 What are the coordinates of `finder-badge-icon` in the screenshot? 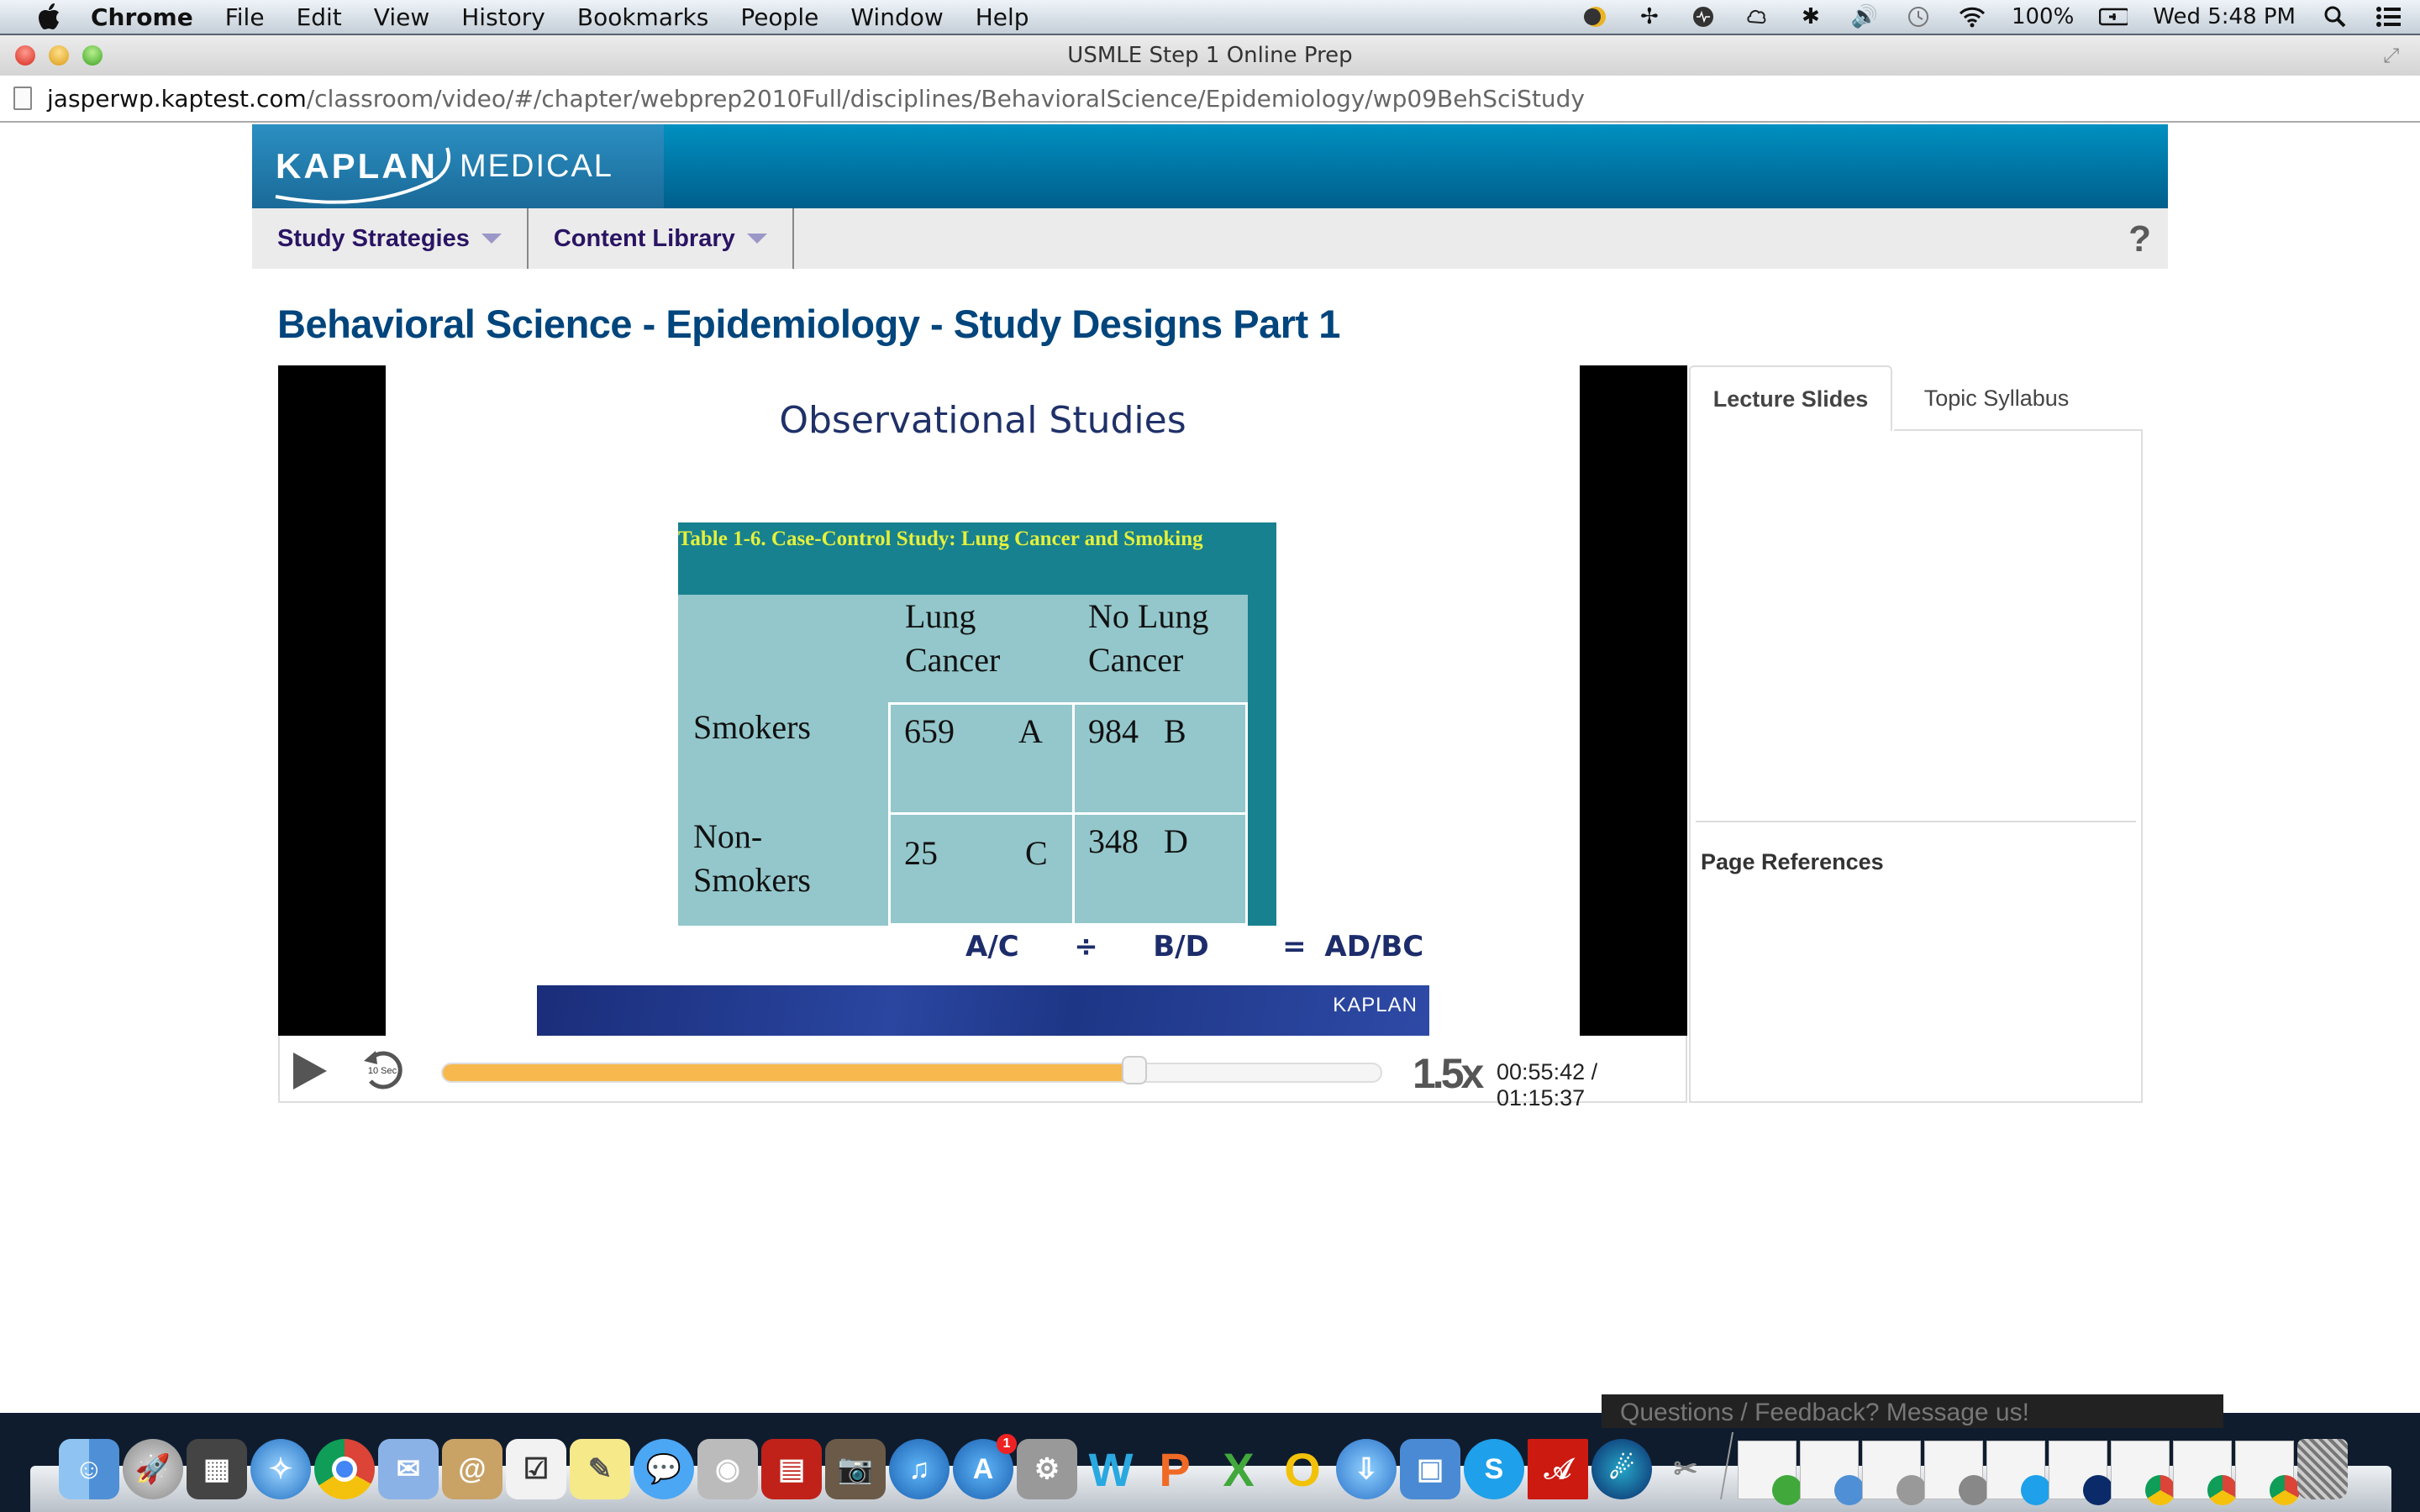 It's located at (1850, 1490).